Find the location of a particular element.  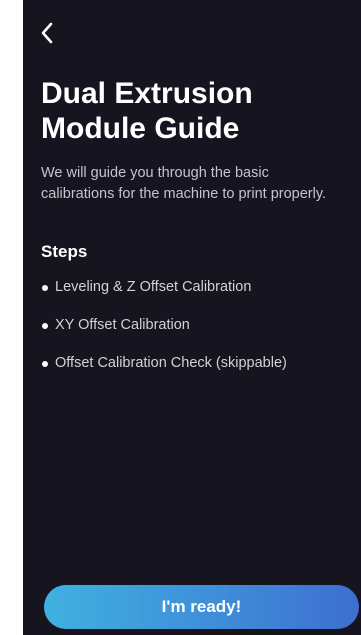

steps-heading: Steps is located at coordinates (64, 251).